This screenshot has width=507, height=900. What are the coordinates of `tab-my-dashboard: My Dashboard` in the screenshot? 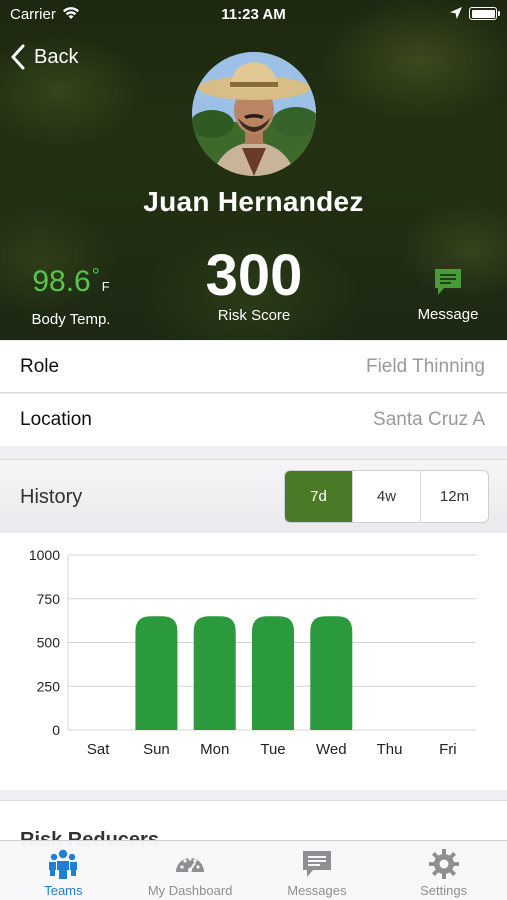 It's located at (190, 870).